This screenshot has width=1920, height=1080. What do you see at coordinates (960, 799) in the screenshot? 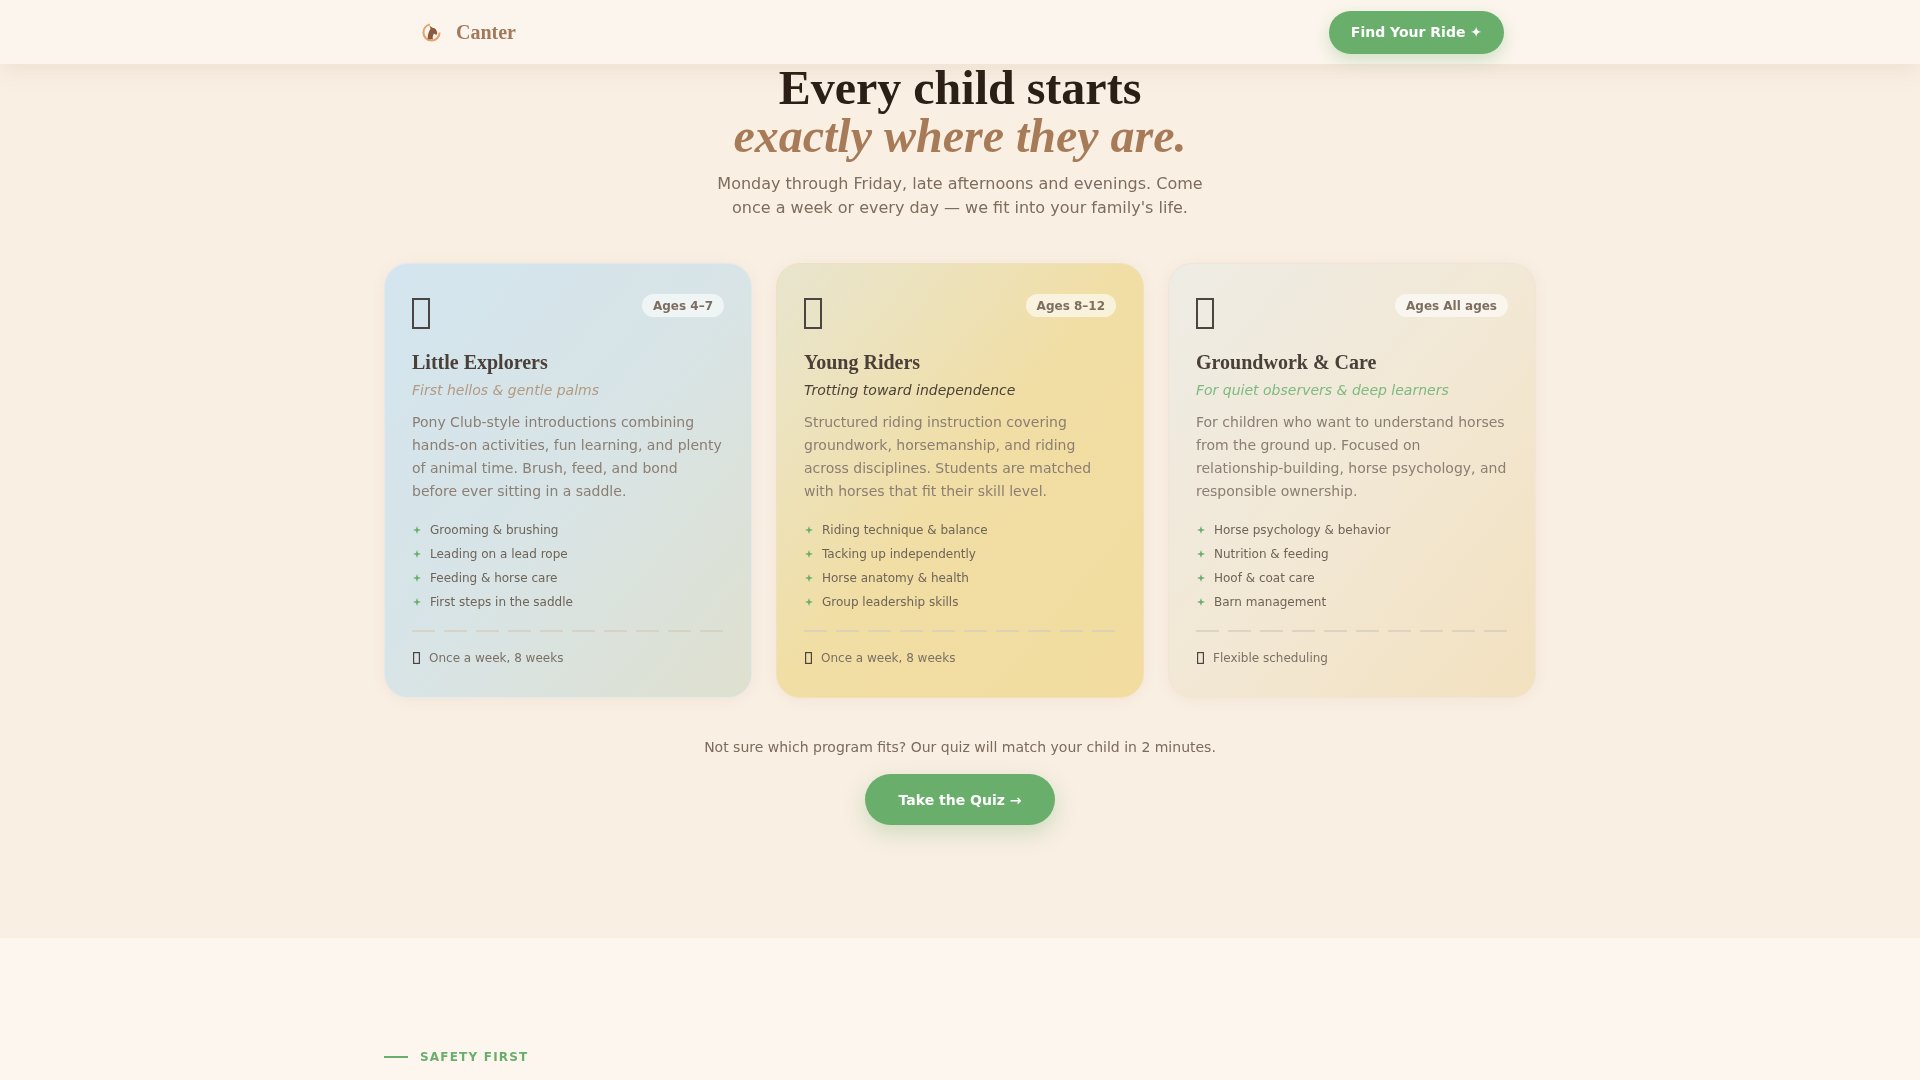
I see `take-quiz-button: Take the Quiz →` at bounding box center [960, 799].